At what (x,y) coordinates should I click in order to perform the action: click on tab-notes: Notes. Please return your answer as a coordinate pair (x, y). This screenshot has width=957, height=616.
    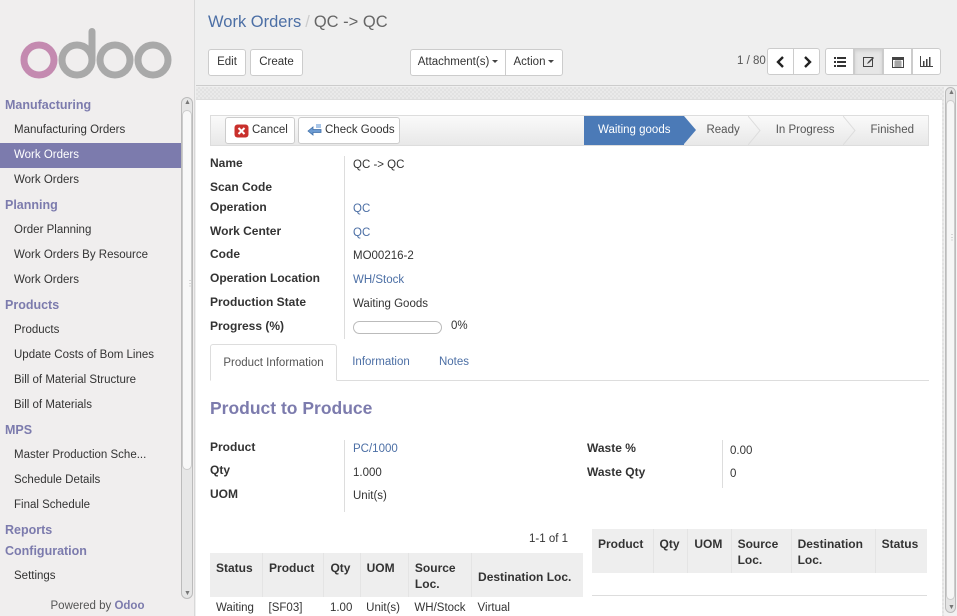
    Looking at the image, I should click on (454, 362).